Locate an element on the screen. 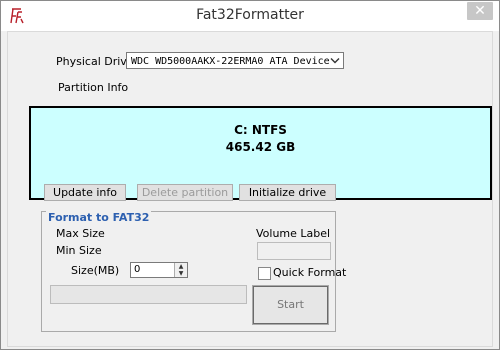 The image size is (500, 350). size-mb-value: 0 is located at coordinates (137, 269).